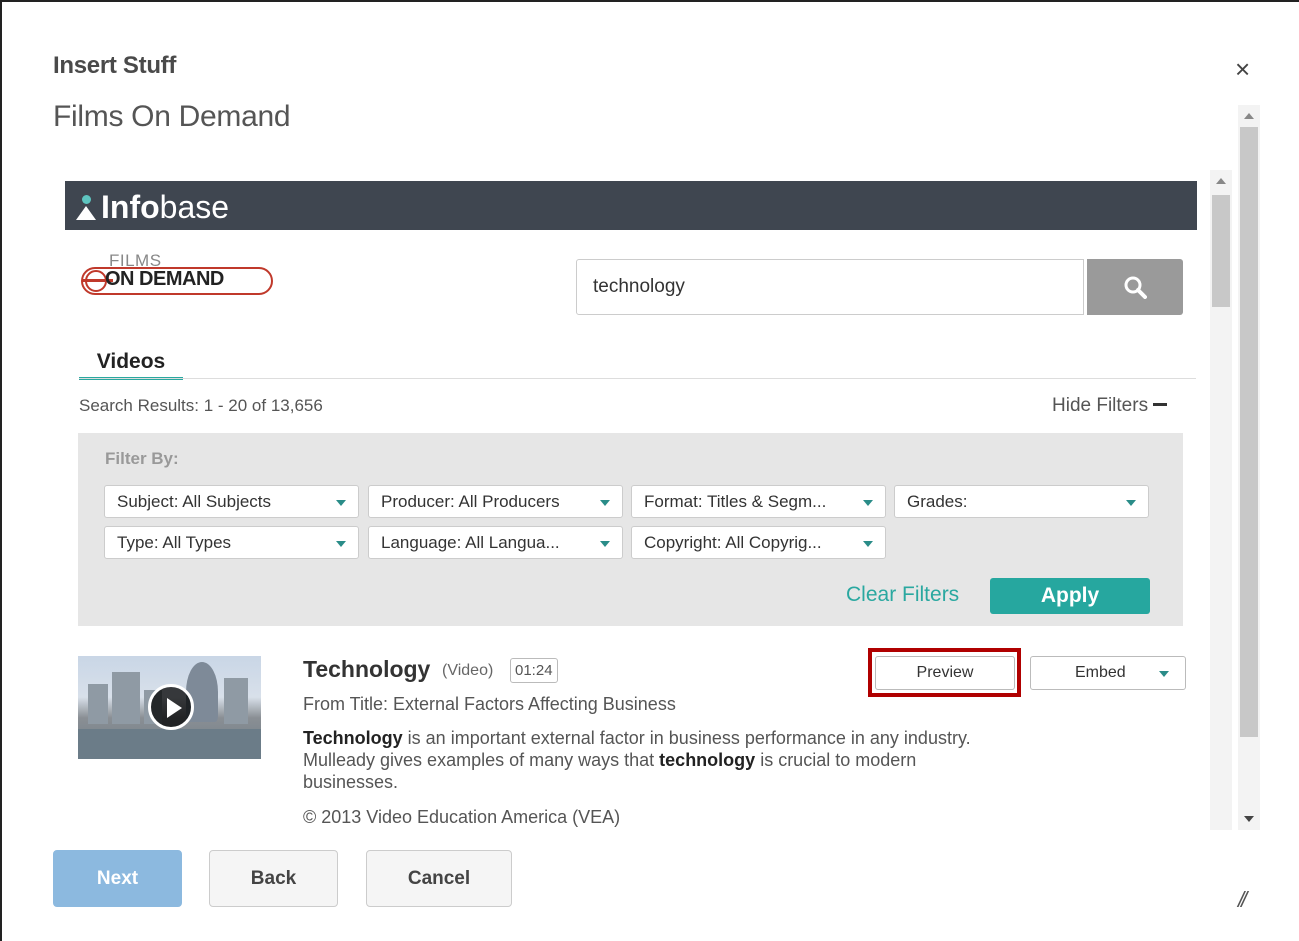 Image resolution: width=1299 pixels, height=941 pixels. I want to click on desc-keyword: Technology, so click(353, 738).